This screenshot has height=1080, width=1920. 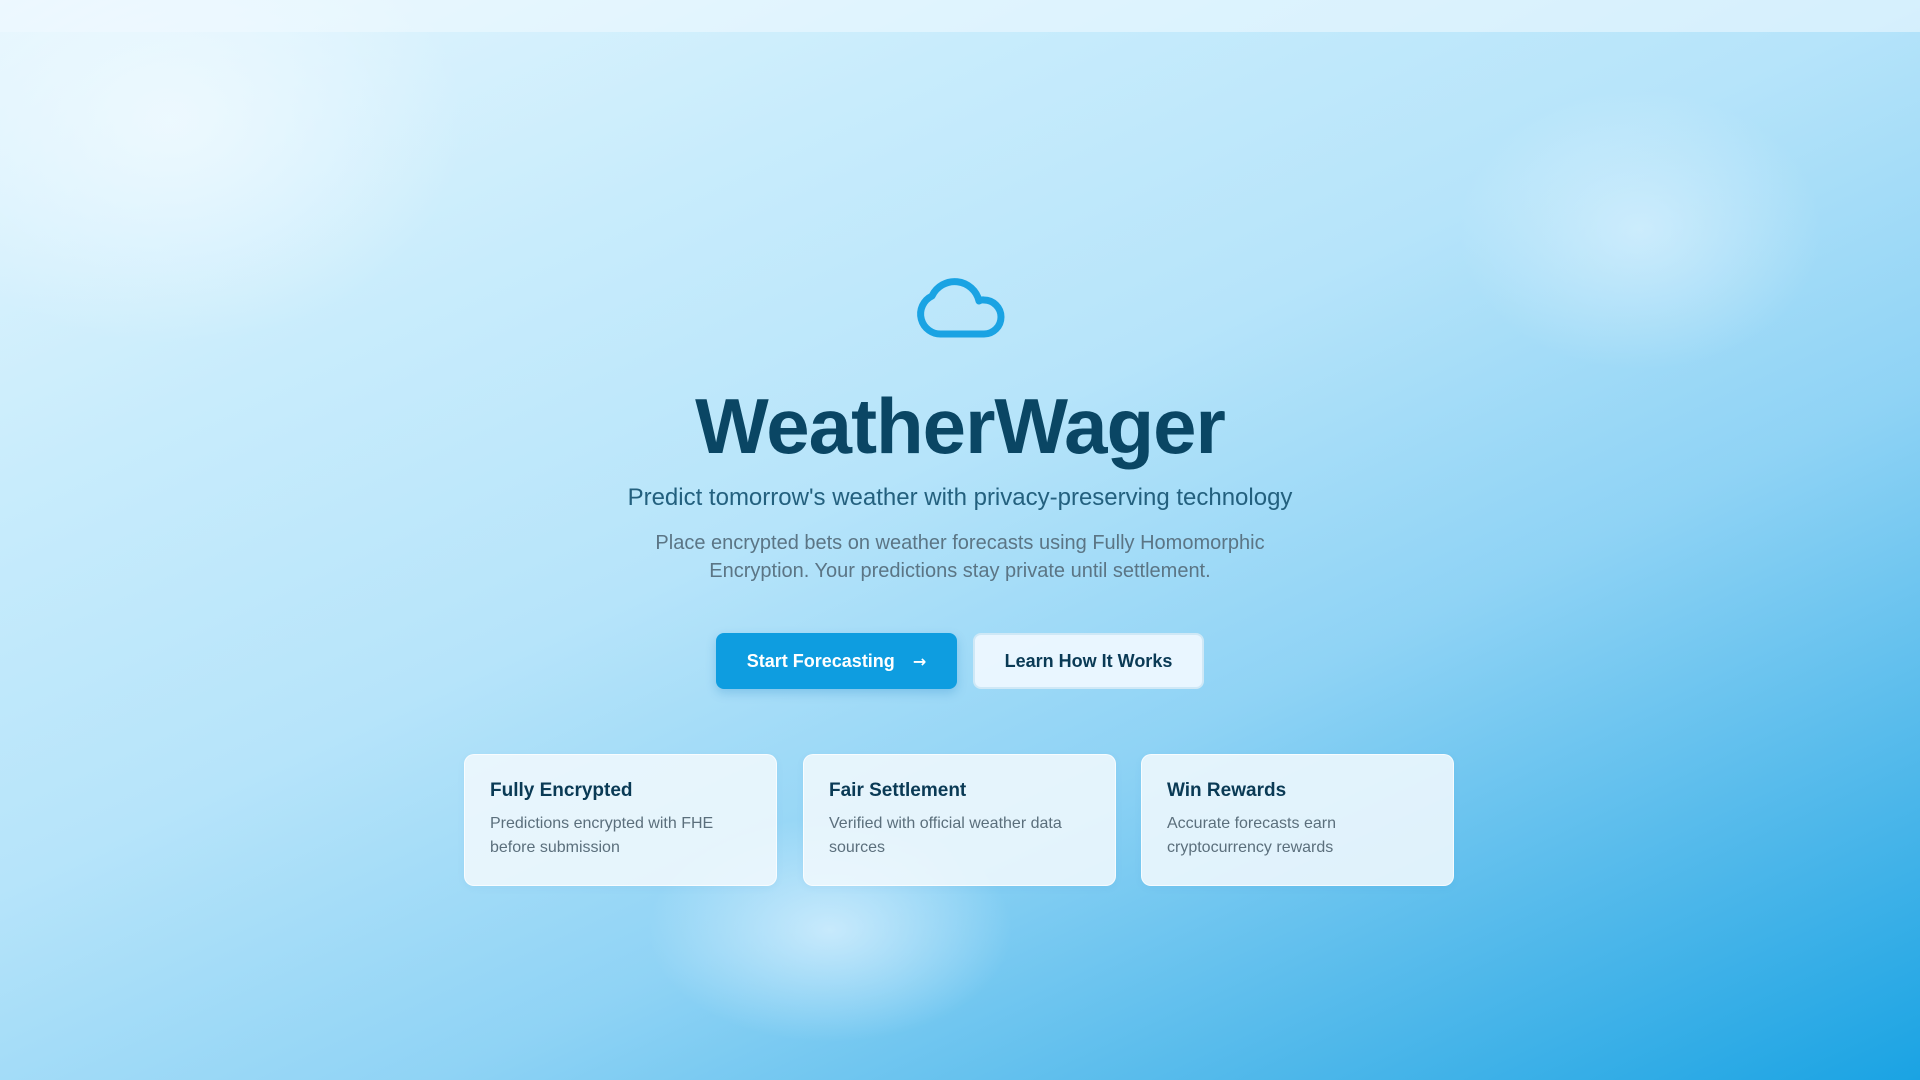 I want to click on feature-card-title: Fully Encrypted, so click(x=561, y=790).